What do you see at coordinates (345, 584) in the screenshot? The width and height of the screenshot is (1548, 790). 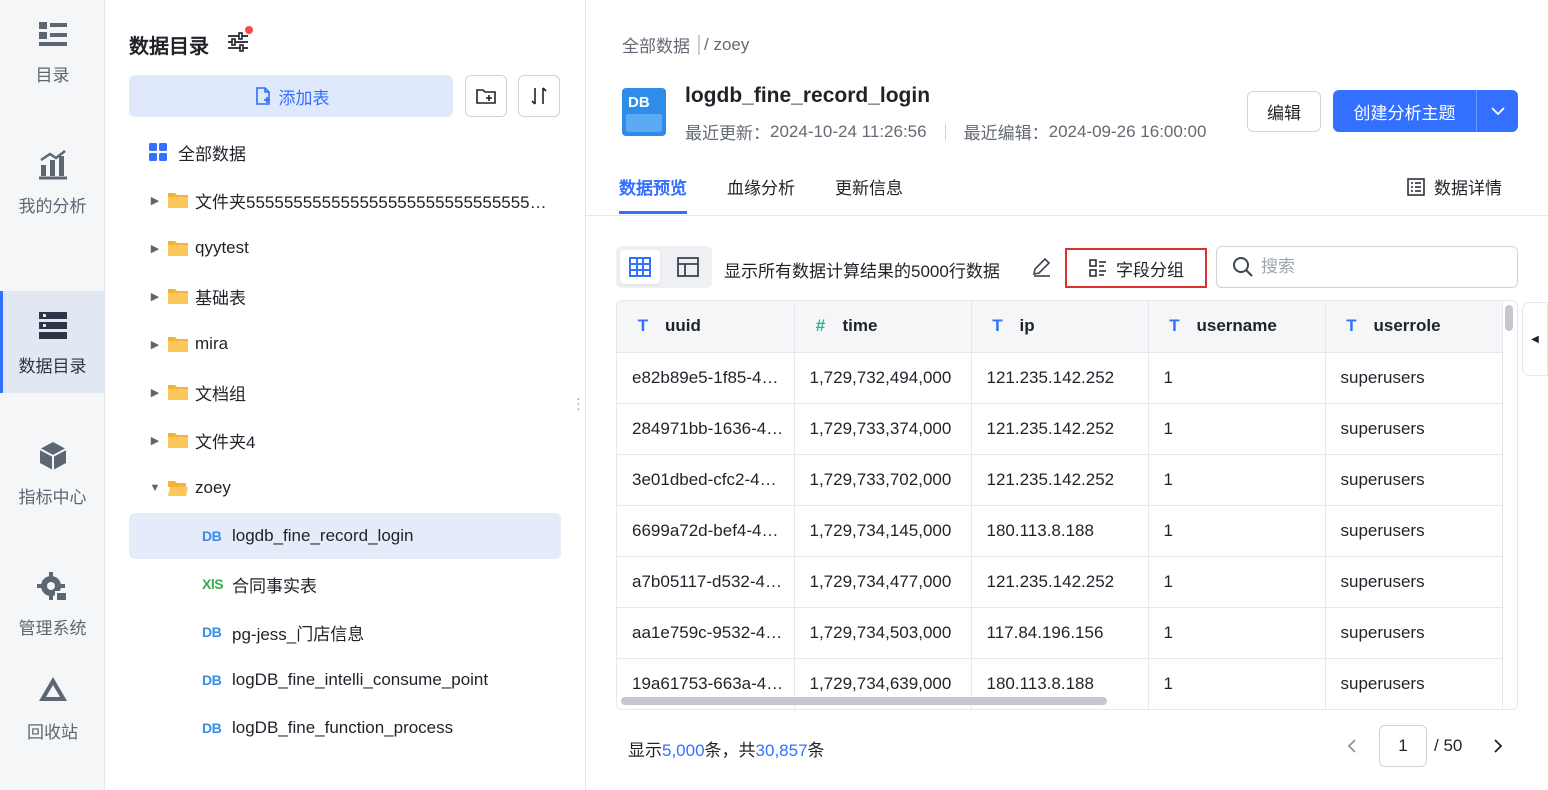 I see `tree-file: XlS 合同事实表` at bounding box center [345, 584].